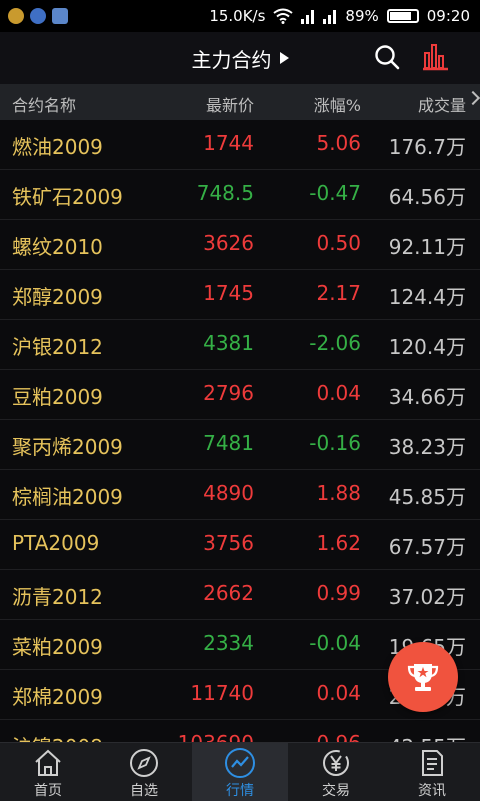 This screenshot has width=480, height=801. Describe the element at coordinates (427, 197) in the screenshot. I see `volume: 64.56万` at that location.